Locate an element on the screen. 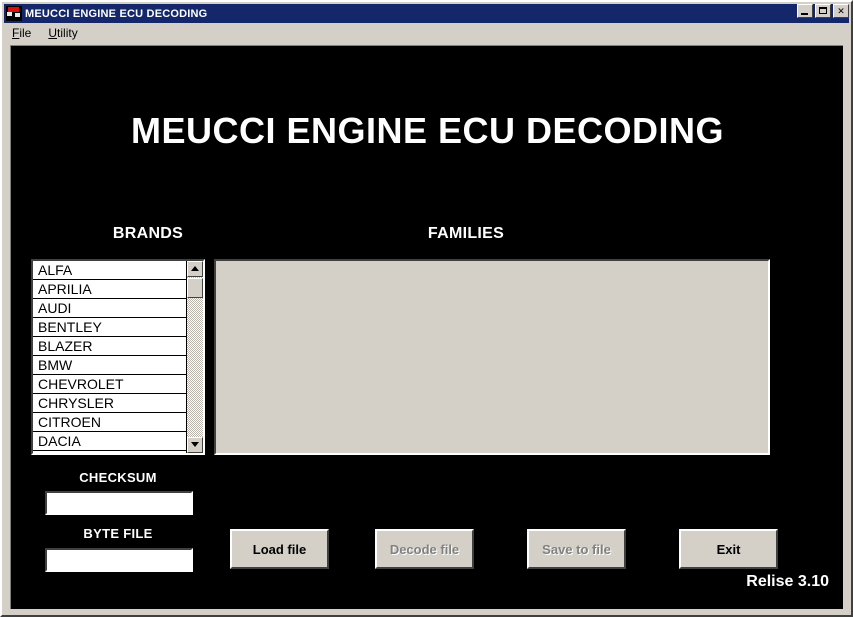 Image resolution: width=853 pixels, height=617 pixels. menu-item-utility-label: tility is located at coordinates (67, 33).